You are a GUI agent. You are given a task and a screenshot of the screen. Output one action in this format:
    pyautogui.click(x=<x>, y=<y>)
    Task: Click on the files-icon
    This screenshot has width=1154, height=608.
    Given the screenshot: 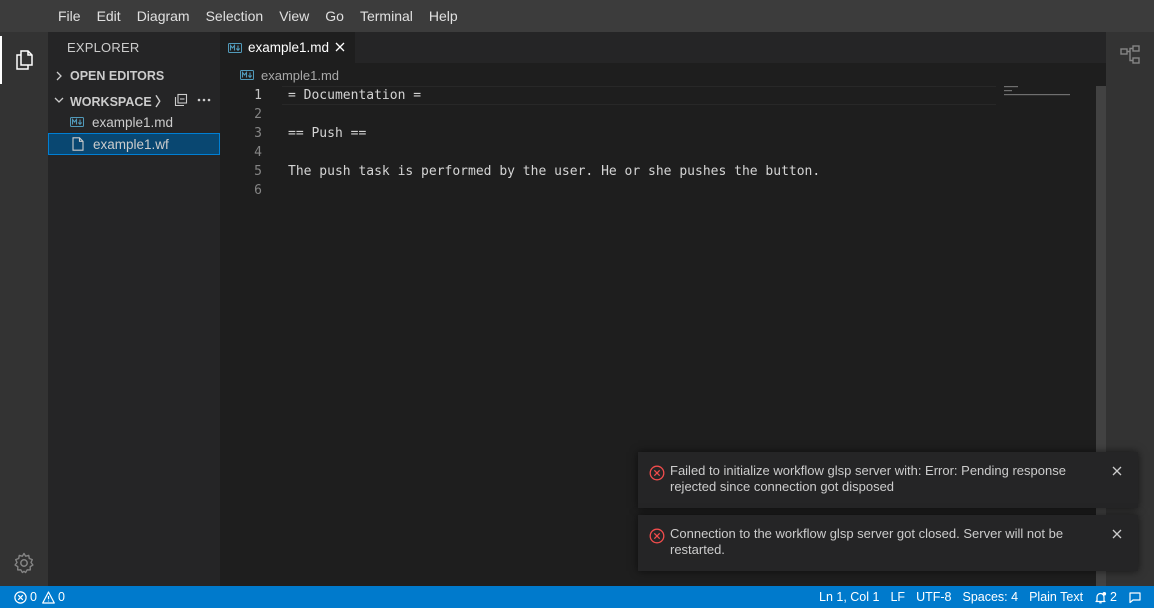 What is the action you would take?
    pyautogui.click(x=24, y=60)
    